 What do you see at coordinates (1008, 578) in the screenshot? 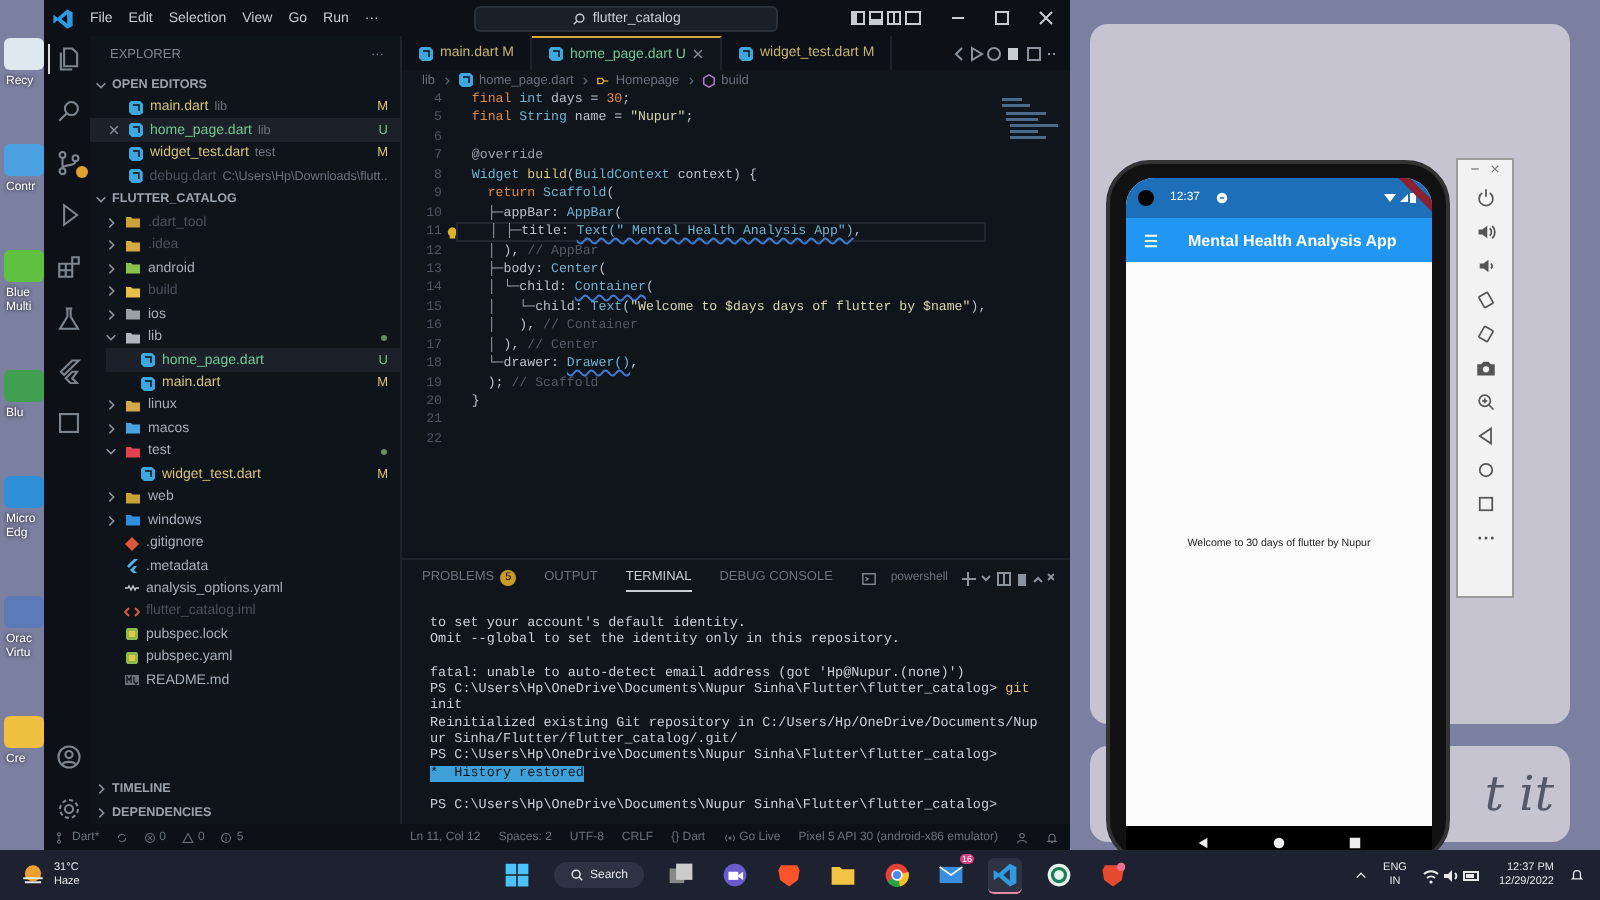
I see `panel-action-icons` at bounding box center [1008, 578].